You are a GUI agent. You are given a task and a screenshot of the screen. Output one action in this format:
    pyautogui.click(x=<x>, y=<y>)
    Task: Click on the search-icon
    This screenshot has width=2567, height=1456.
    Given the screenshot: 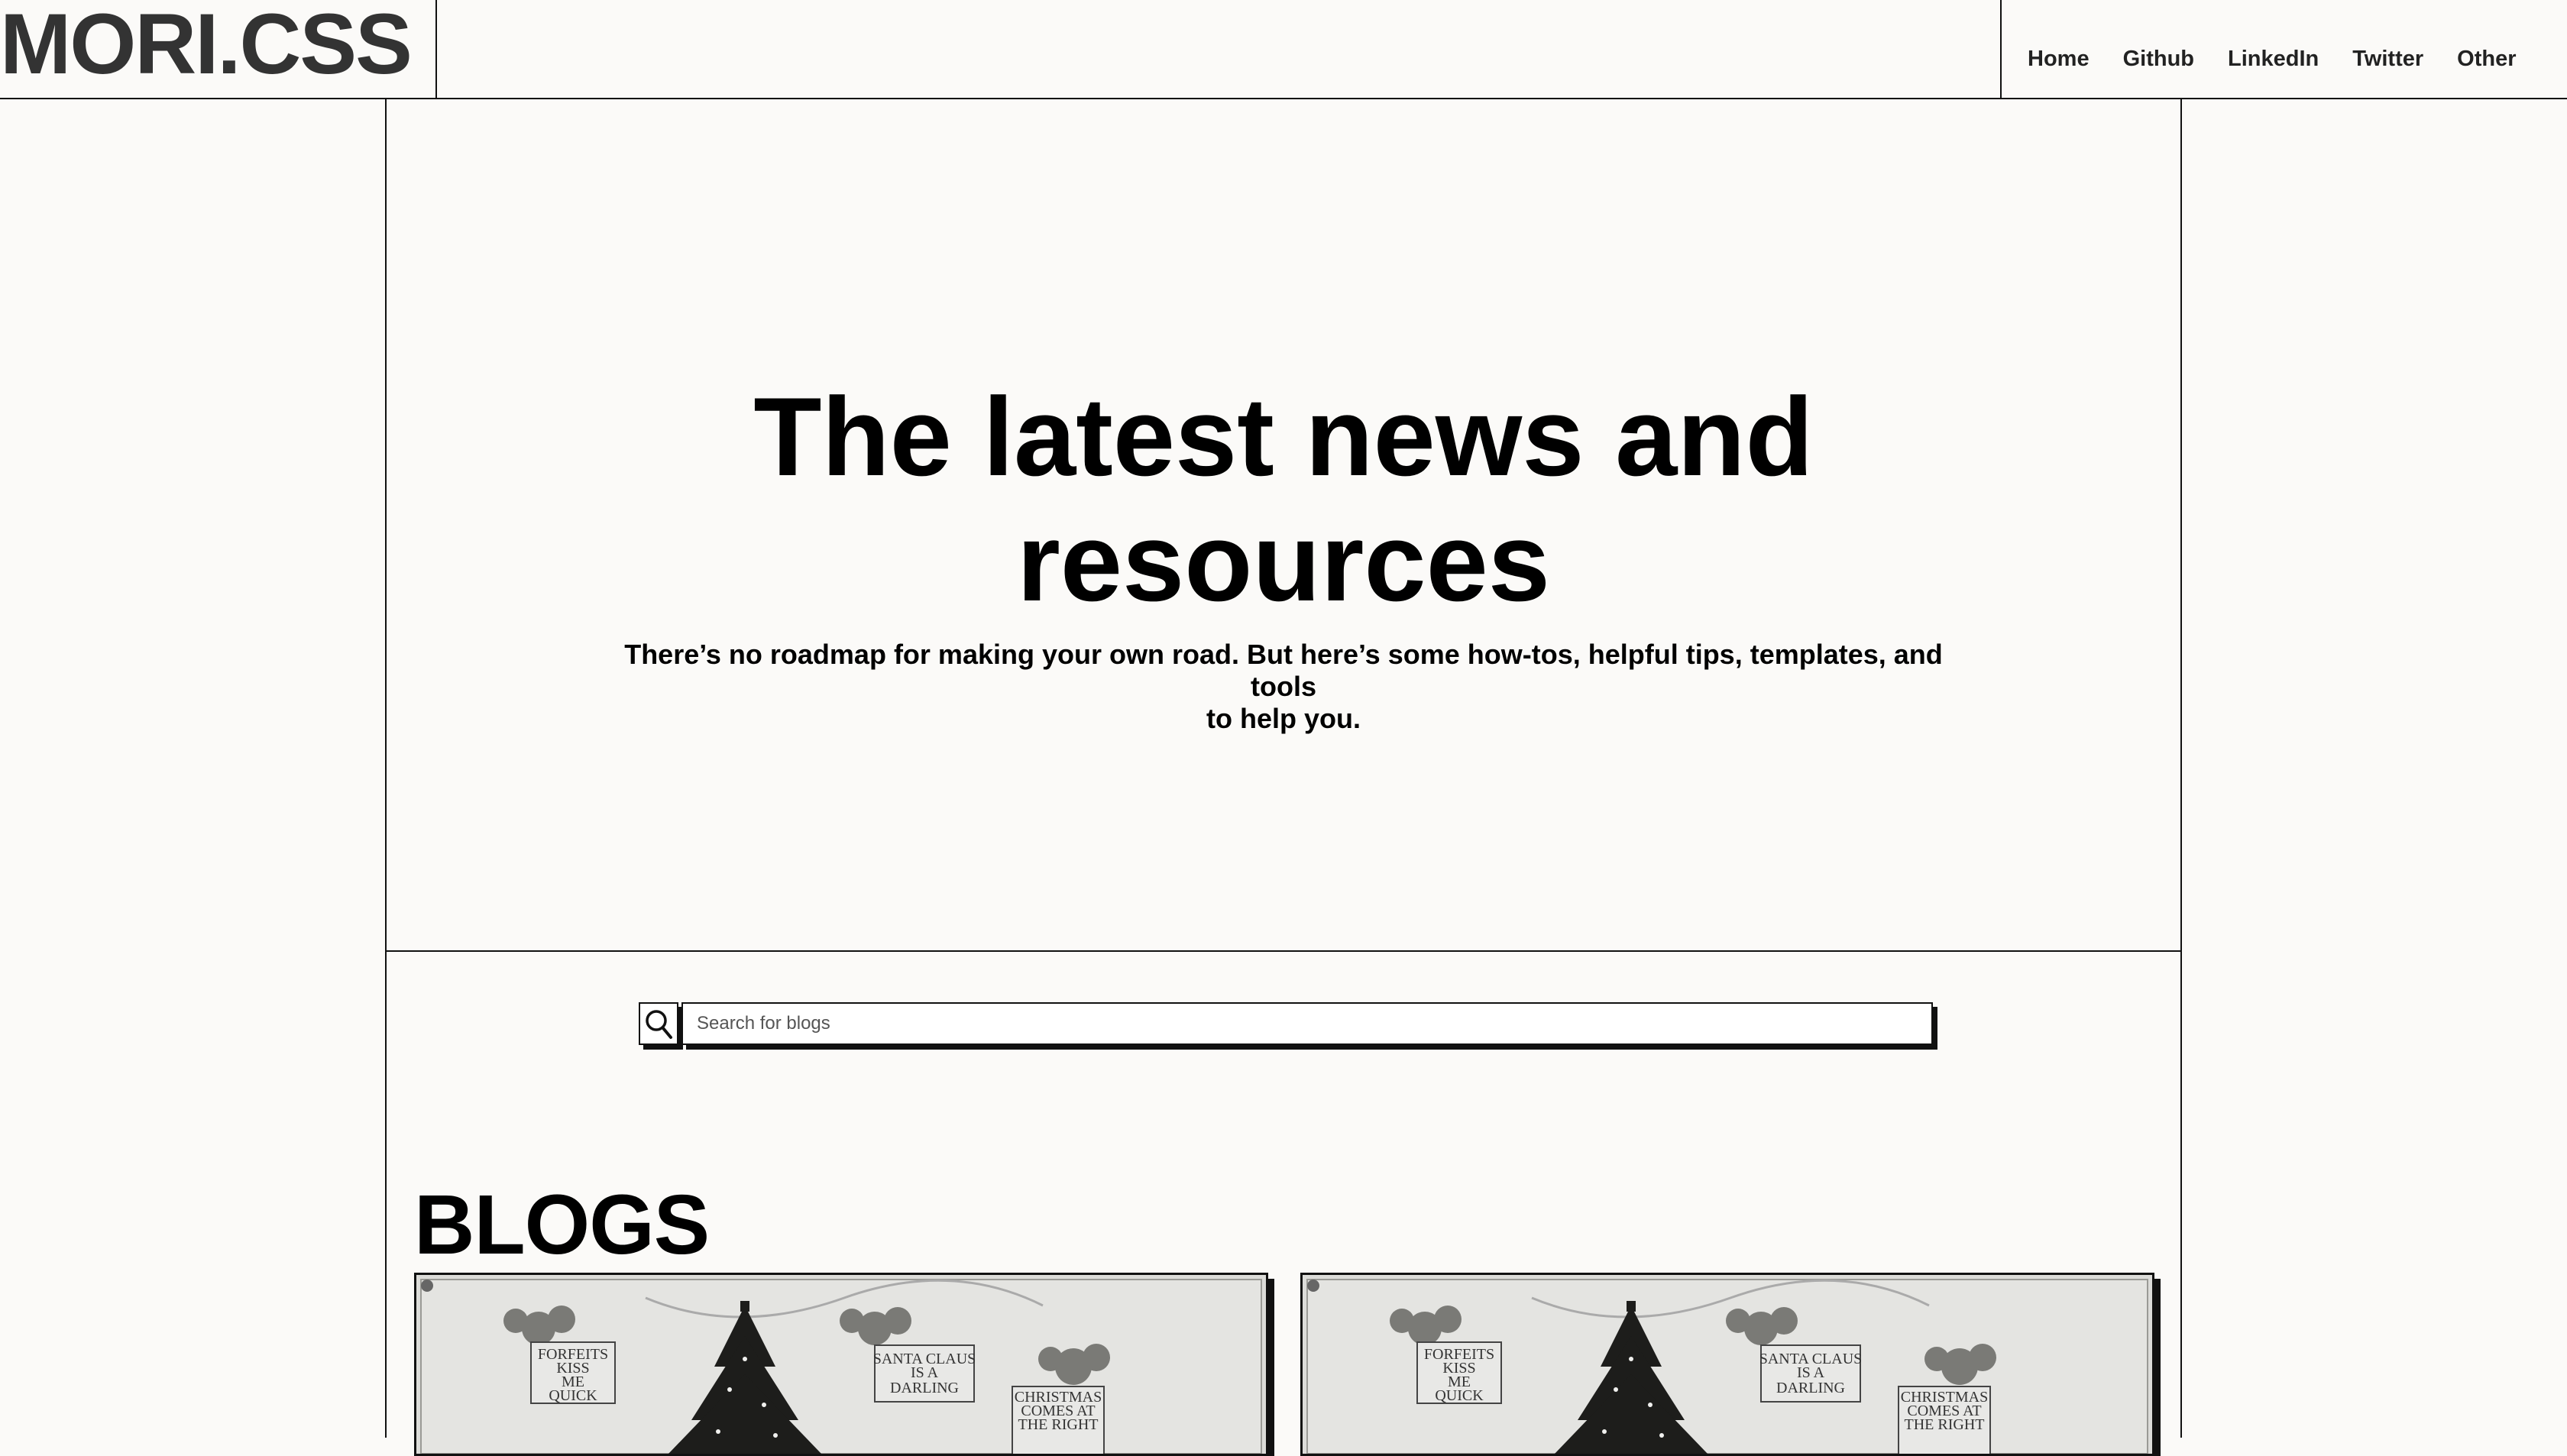 What is the action you would take?
    pyautogui.click(x=659, y=1024)
    